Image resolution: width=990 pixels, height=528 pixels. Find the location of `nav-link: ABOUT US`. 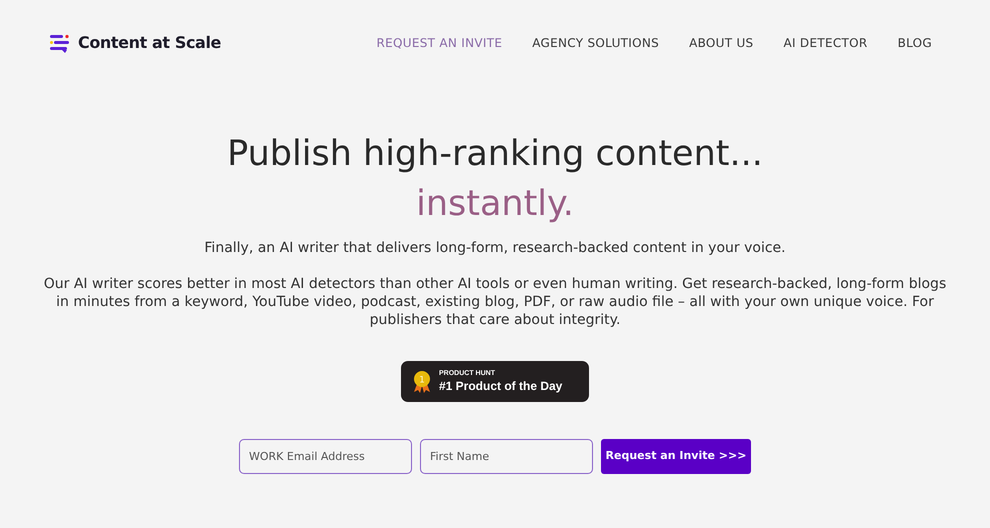

nav-link: ABOUT US is located at coordinates (721, 43).